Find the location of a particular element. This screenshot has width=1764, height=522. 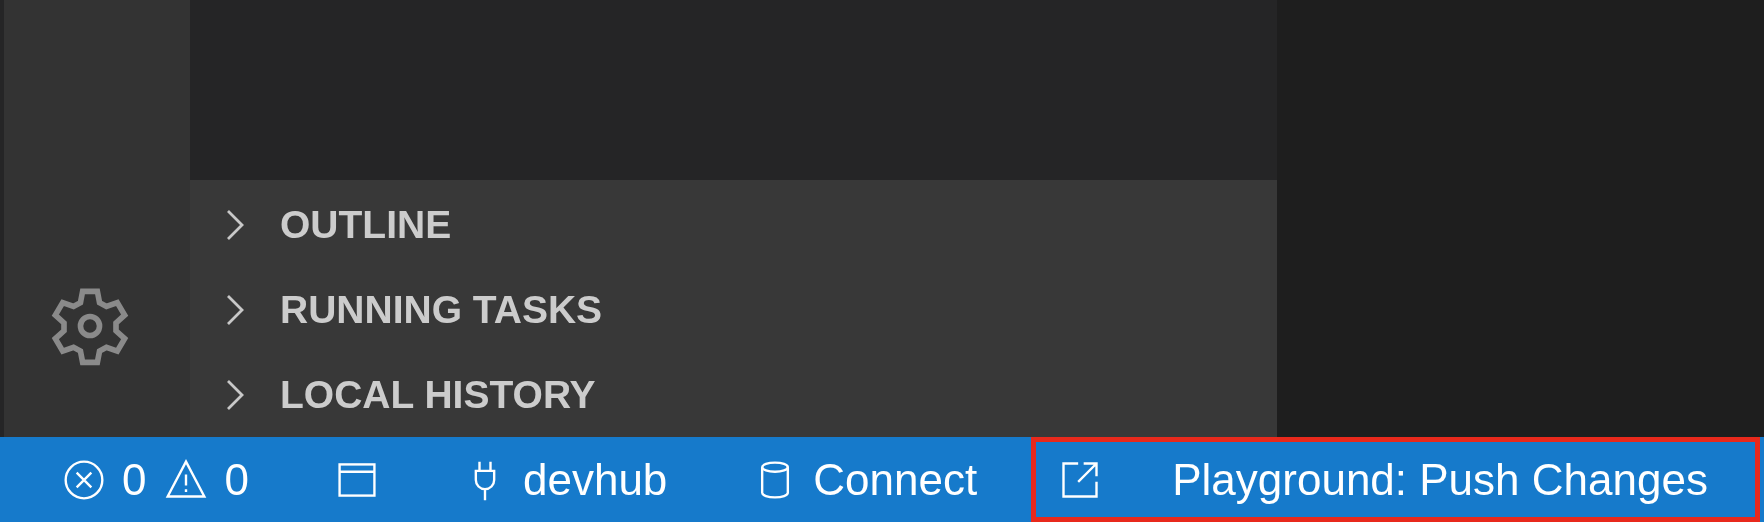

section-header: LOCAL HISTORY is located at coordinates (733, 394).